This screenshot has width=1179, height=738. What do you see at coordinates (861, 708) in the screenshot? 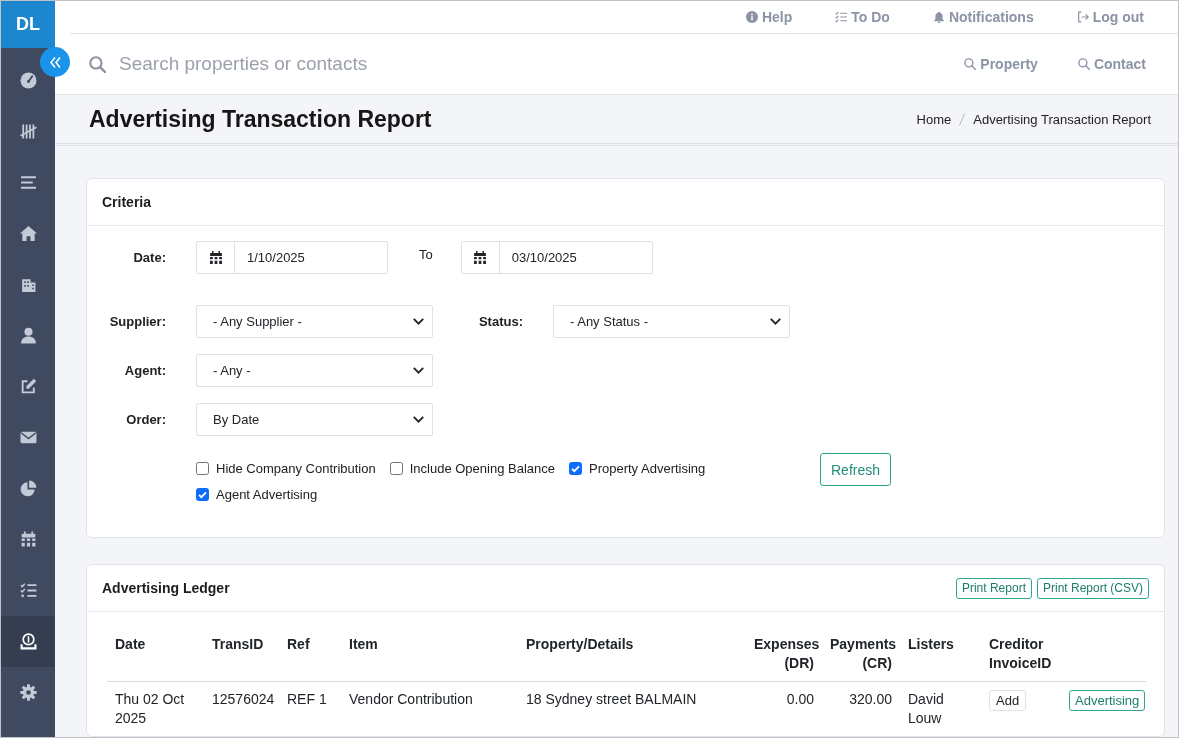
I see `table-cell: 320.00` at bounding box center [861, 708].